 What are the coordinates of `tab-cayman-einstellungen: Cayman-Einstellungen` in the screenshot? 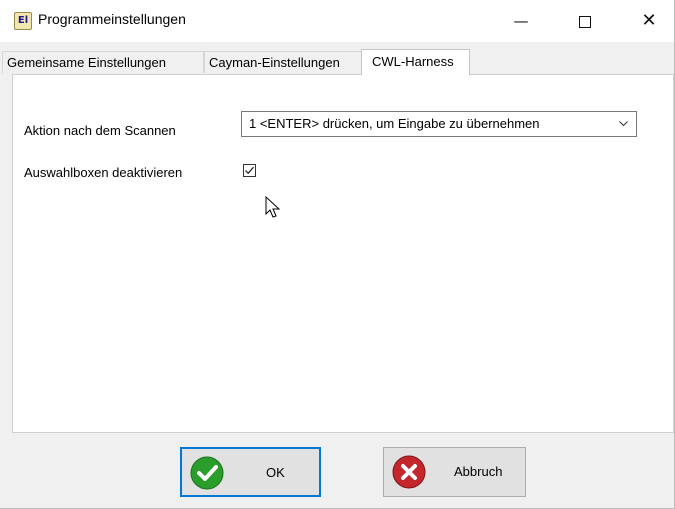 It's located at (283, 62).